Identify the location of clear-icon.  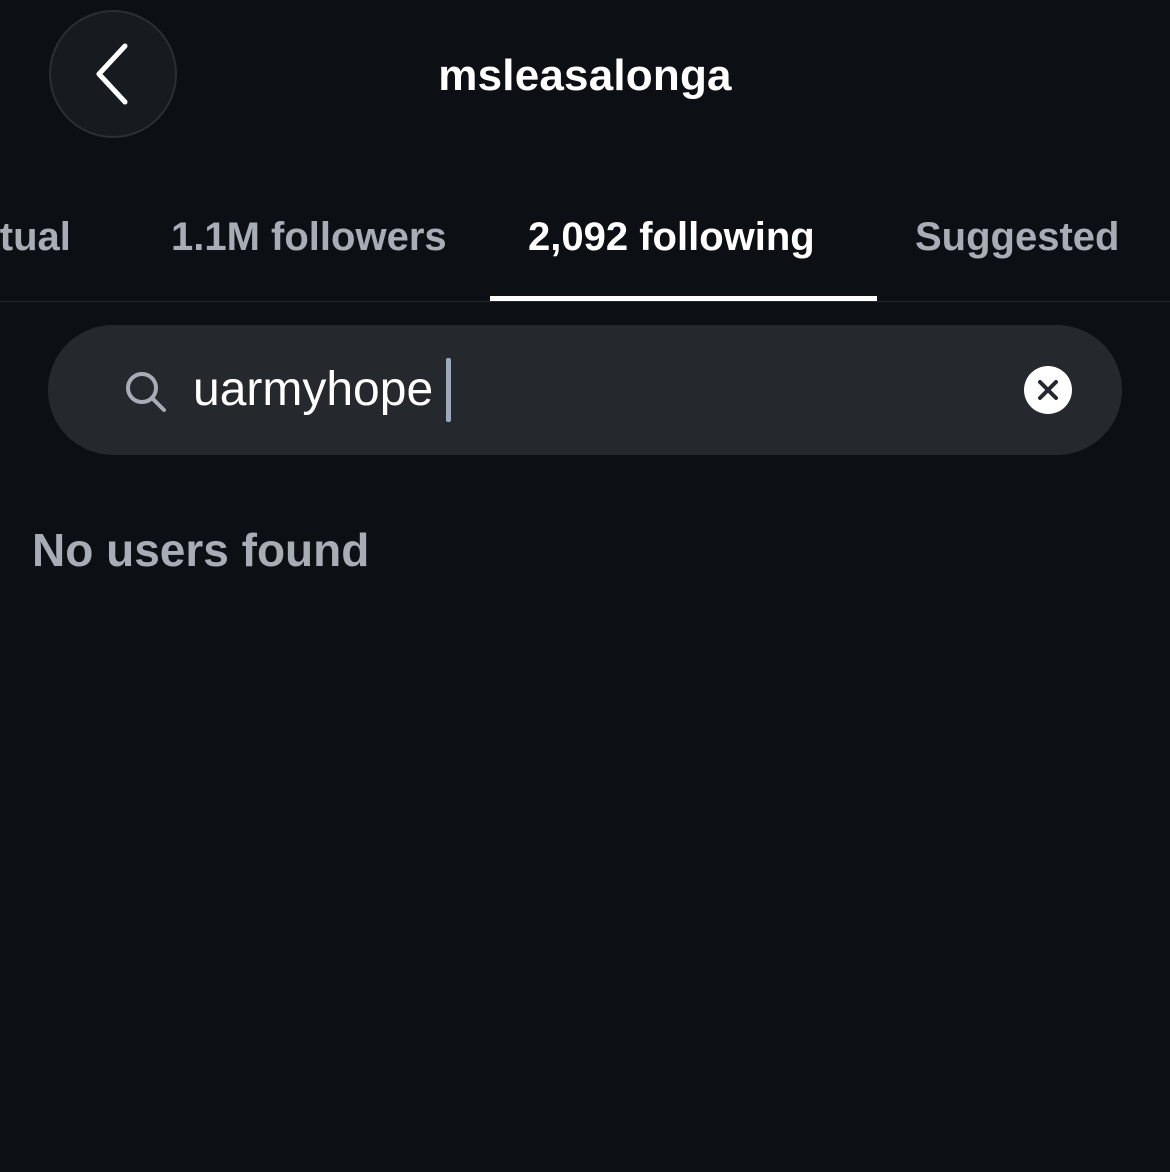
(1048, 390).